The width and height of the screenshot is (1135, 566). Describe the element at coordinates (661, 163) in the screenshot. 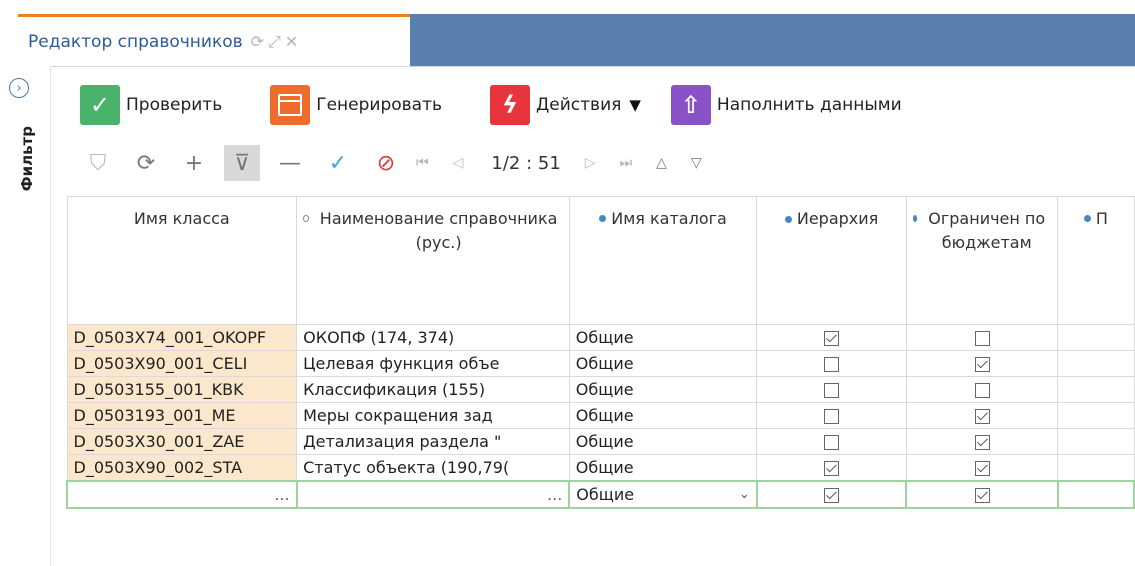

I see `sort-up-icon: △` at that location.